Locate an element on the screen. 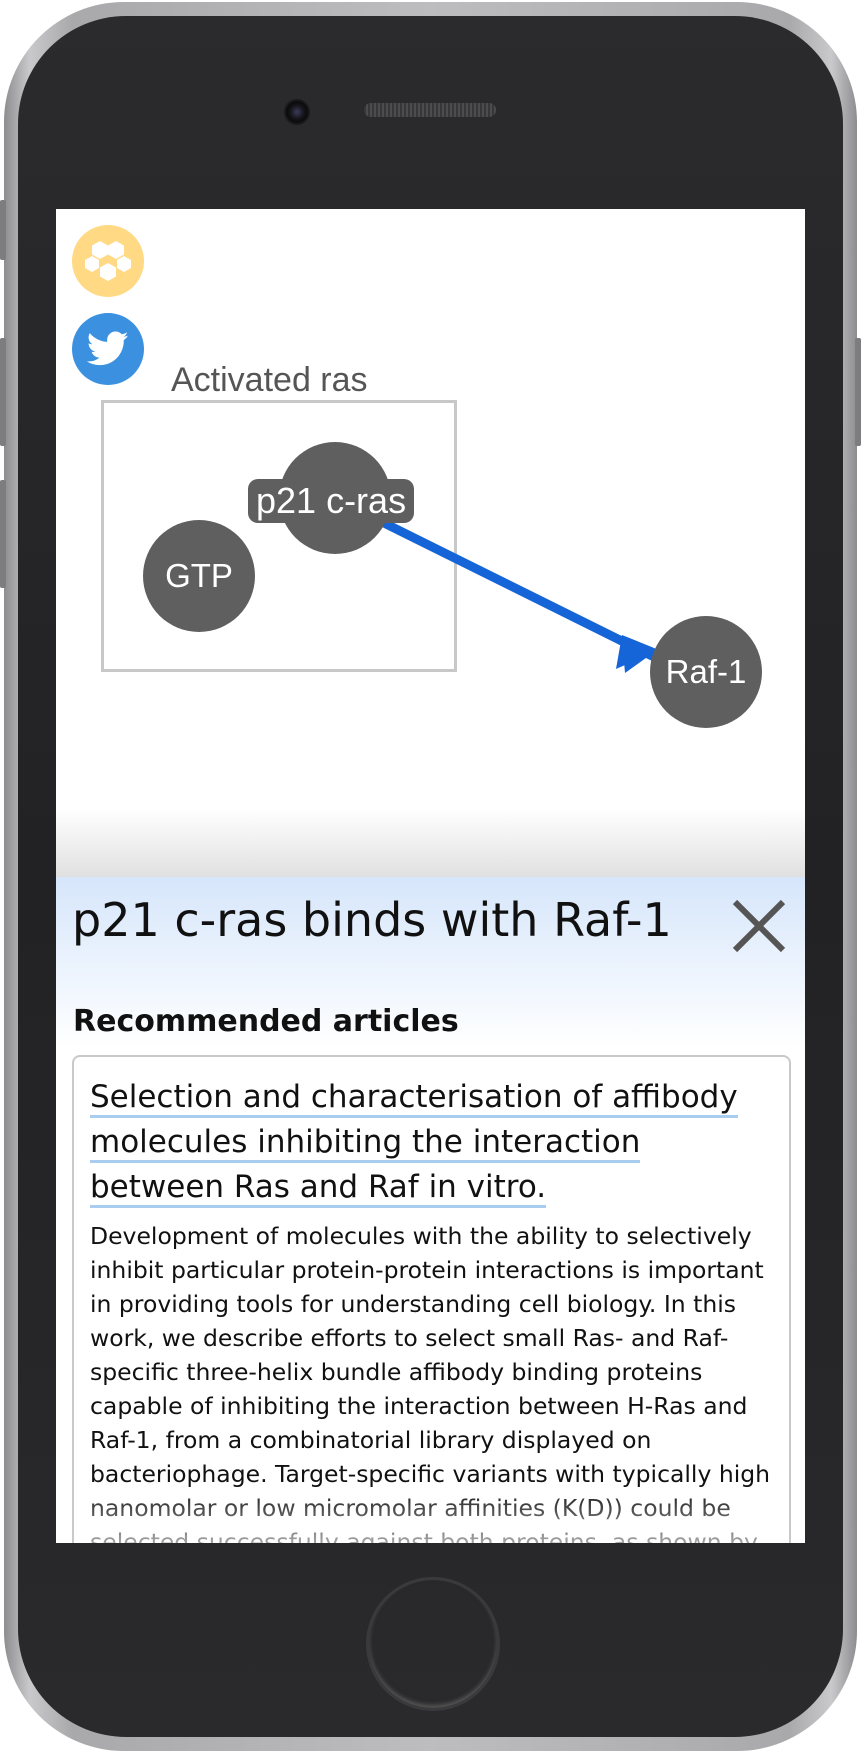 This screenshot has width=861, height=1753. node-raf-1: Raf-1 is located at coordinates (706, 672).